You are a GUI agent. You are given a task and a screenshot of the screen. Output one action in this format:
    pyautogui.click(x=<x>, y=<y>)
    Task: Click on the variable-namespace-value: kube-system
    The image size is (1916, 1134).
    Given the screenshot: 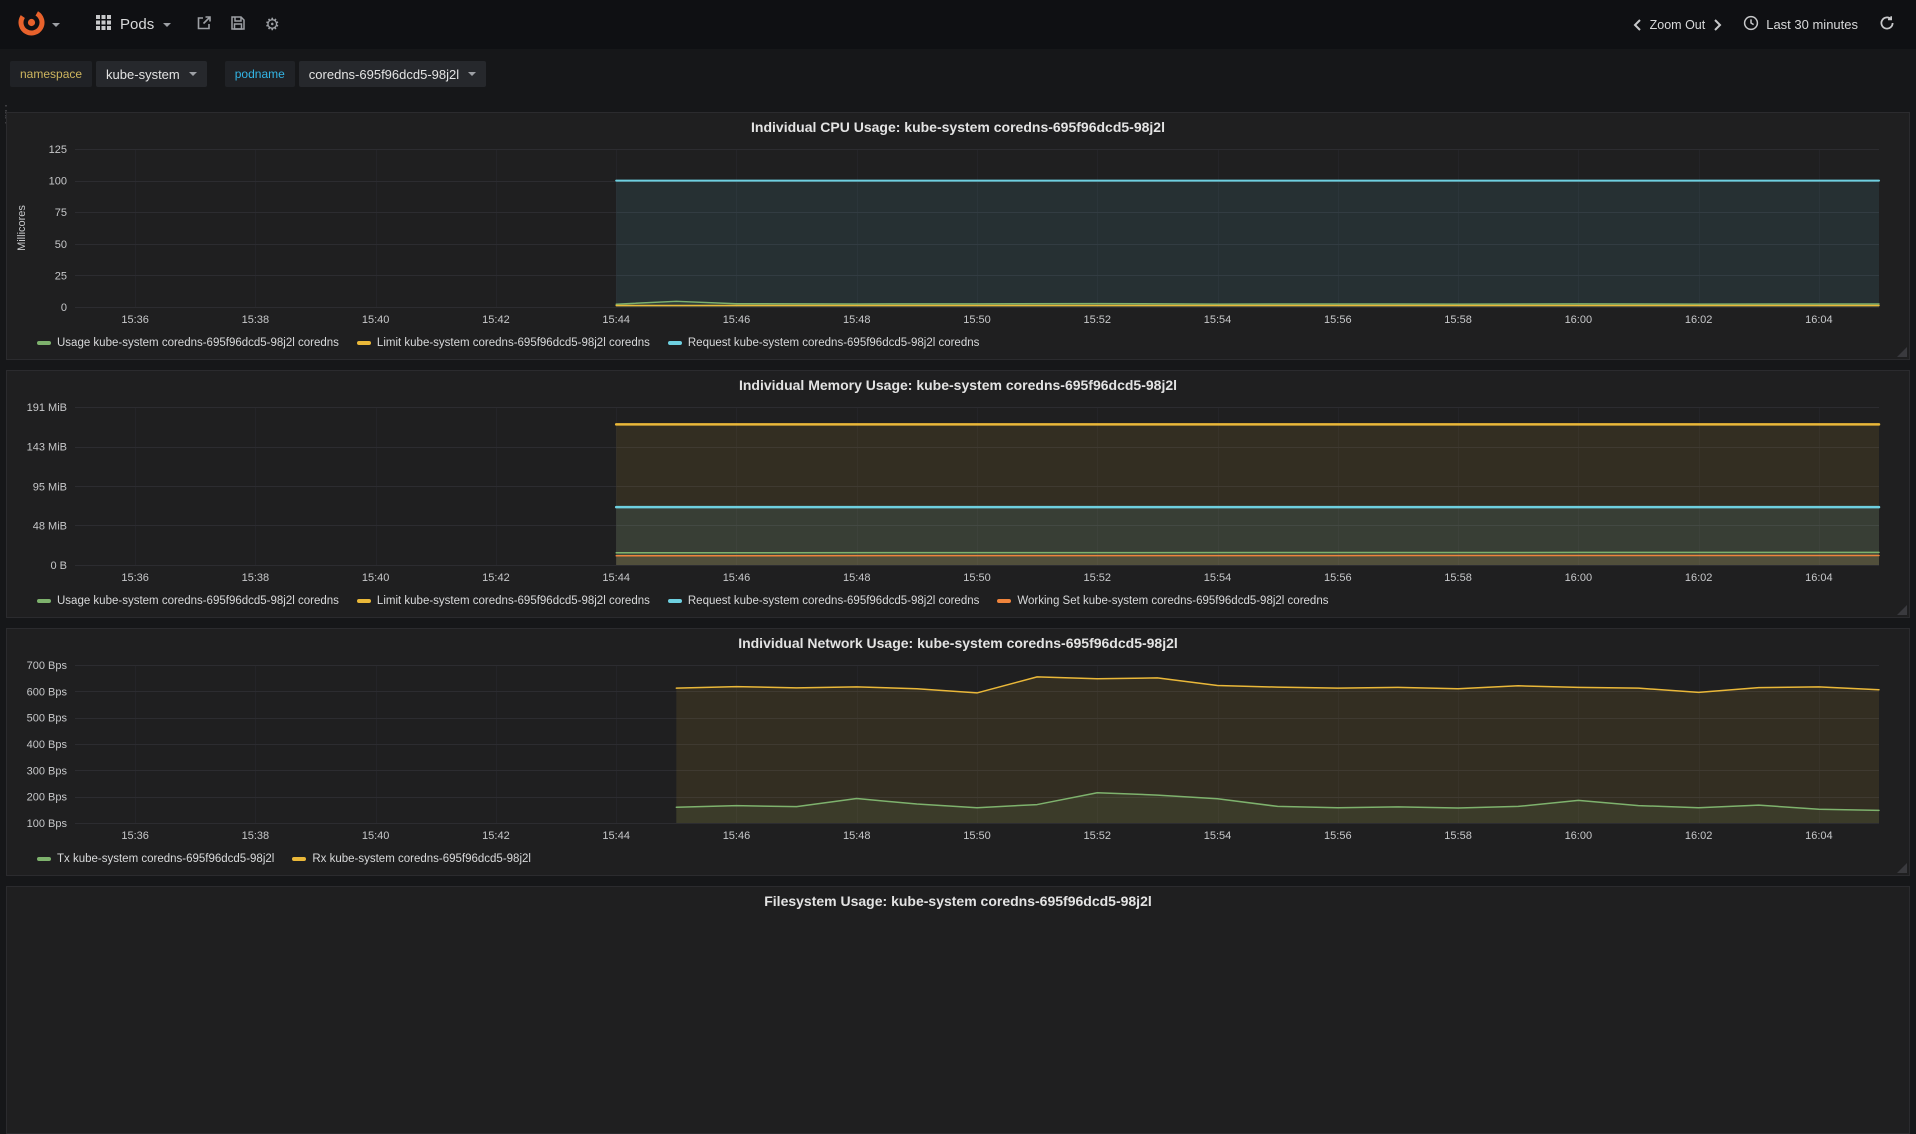 What is the action you would take?
    pyautogui.click(x=143, y=74)
    